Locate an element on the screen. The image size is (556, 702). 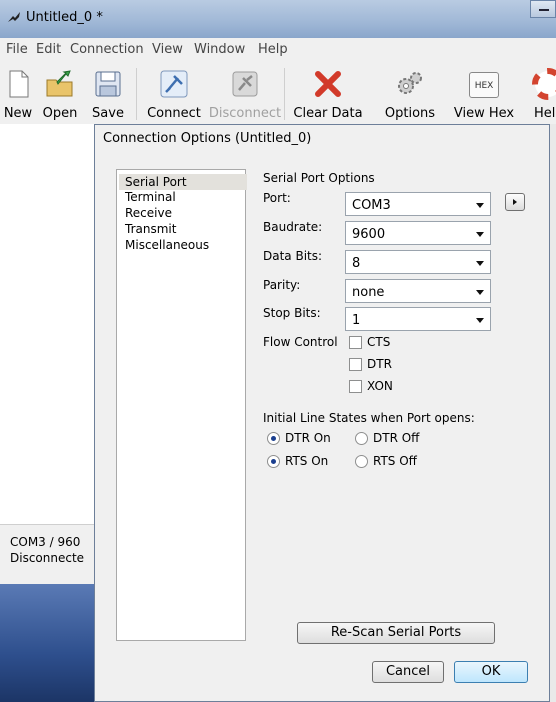
save-label: Save is located at coordinates (108, 113).